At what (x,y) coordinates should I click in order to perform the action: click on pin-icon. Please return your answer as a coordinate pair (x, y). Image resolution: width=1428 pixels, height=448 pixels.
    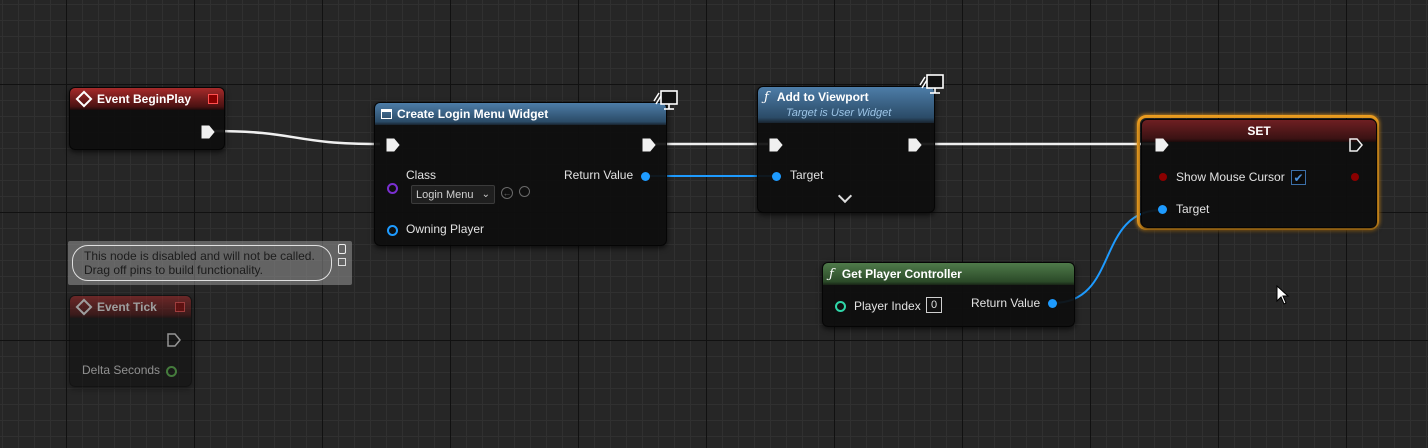
    Looking at the image, I should click on (342, 249).